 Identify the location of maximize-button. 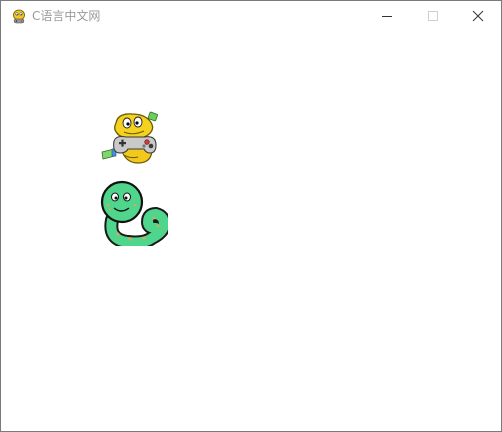
(433, 16).